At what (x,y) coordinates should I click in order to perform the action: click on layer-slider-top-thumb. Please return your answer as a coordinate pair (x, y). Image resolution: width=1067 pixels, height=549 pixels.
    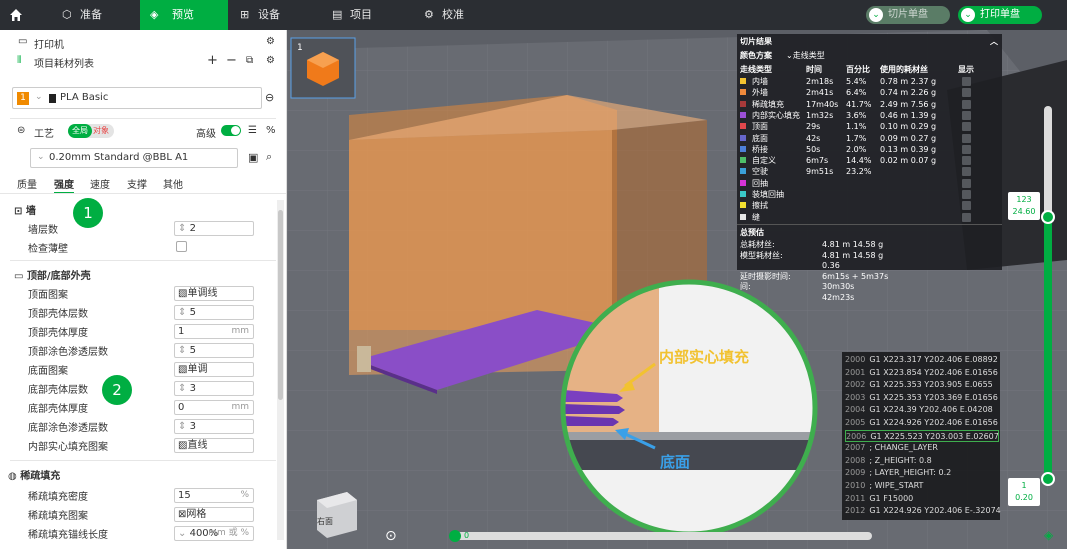
    Looking at the image, I should click on (1048, 217).